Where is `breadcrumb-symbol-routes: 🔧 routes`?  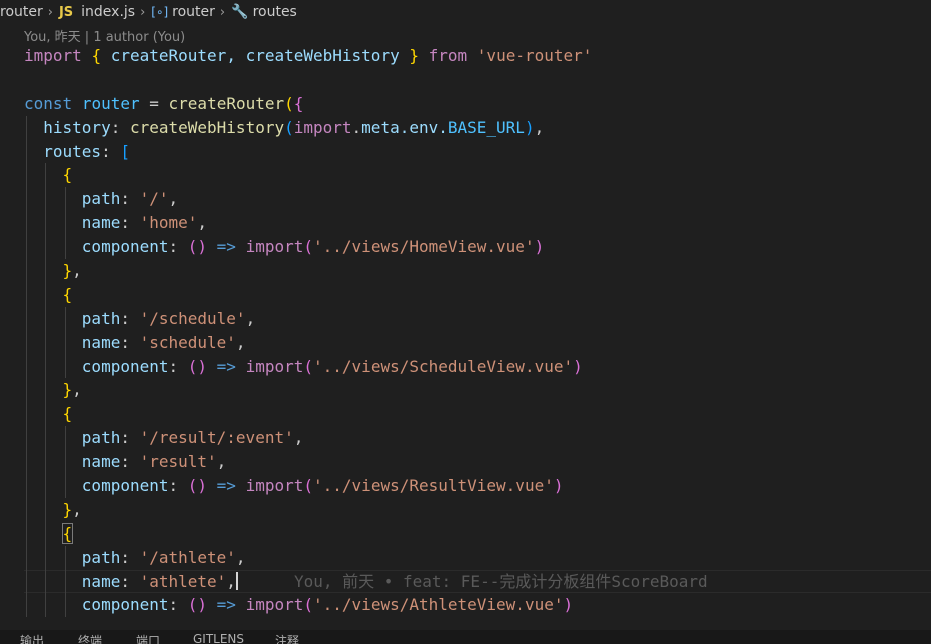
breadcrumb-symbol-routes: 🔧 routes is located at coordinates (264, 12).